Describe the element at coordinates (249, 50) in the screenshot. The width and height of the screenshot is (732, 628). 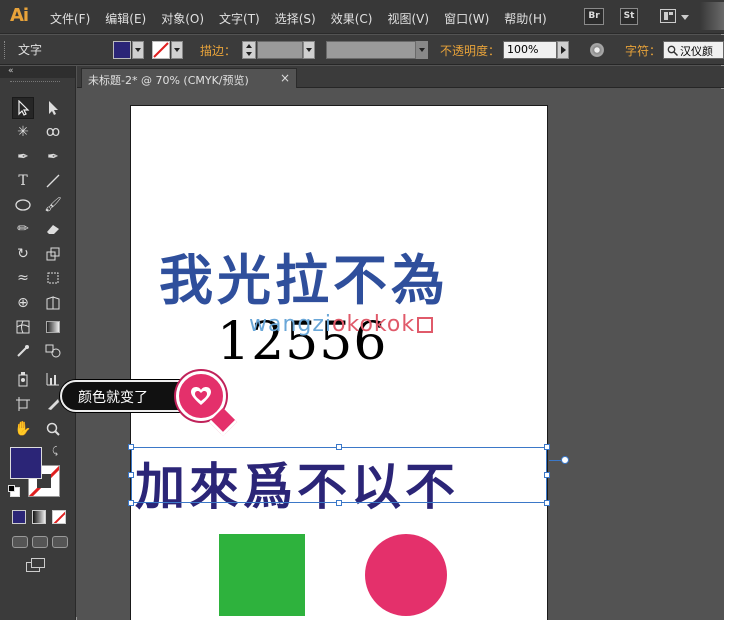
I see `stroke-stepper` at that location.